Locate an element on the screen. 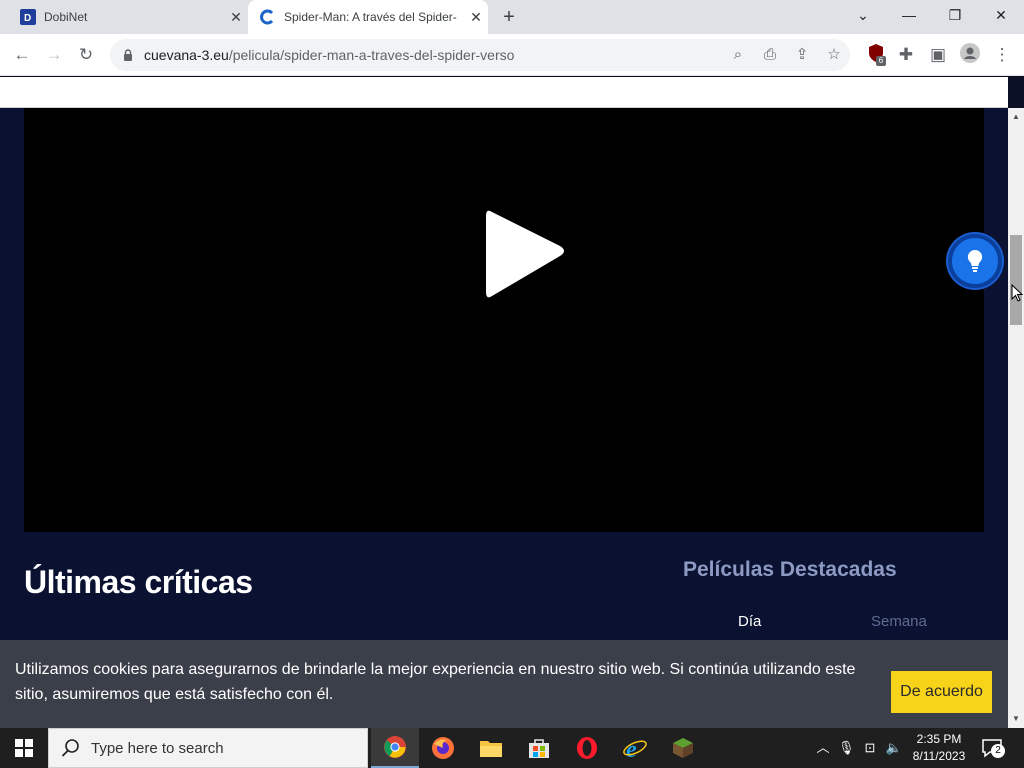  firefox-icon is located at coordinates (443, 748).